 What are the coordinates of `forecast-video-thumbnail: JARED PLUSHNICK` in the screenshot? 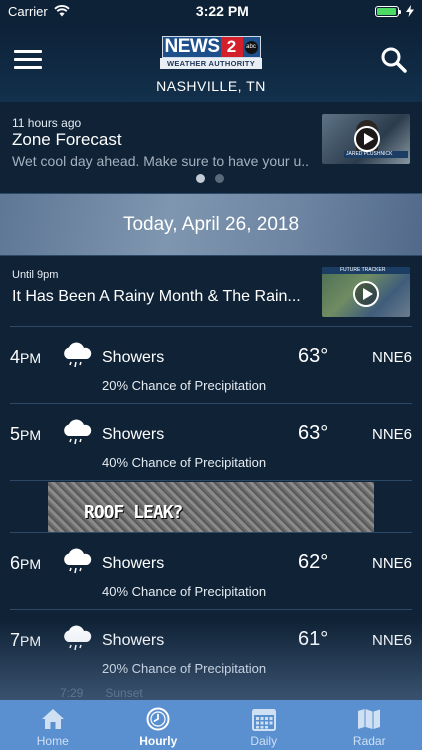 It's located at (366, 139).